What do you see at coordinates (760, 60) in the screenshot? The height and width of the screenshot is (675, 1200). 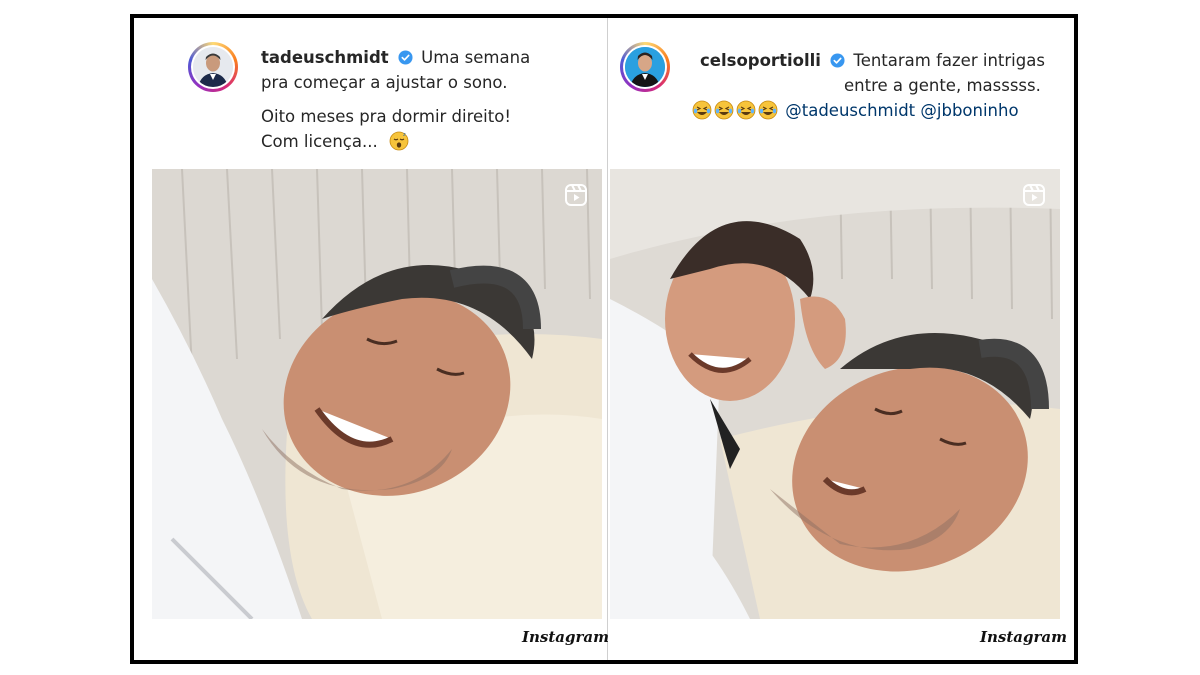 I see `username: celsoportiolli` at bounding box center [760, 60].